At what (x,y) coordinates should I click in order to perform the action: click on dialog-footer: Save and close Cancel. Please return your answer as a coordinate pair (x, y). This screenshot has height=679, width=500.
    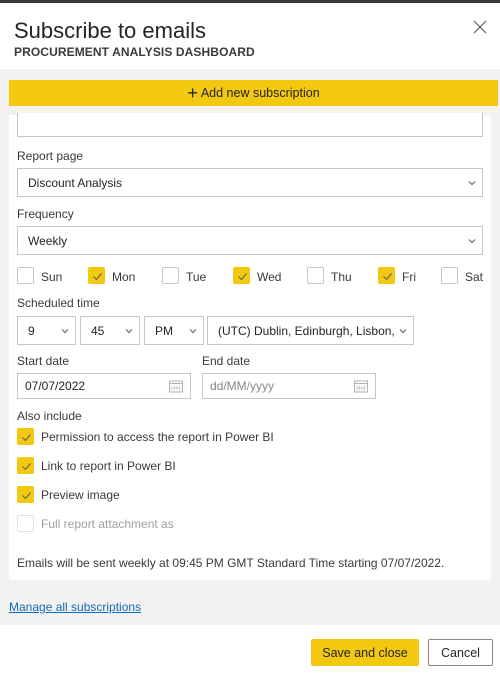
    Looking at the image, I should click on (250, 652).